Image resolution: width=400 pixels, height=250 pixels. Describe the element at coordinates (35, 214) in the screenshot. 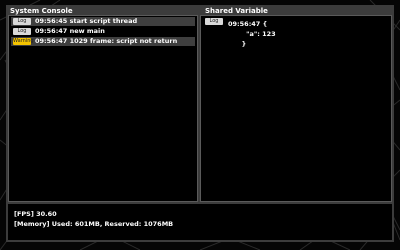

I see `fps-readout: [FPS] 30.60` at that location.